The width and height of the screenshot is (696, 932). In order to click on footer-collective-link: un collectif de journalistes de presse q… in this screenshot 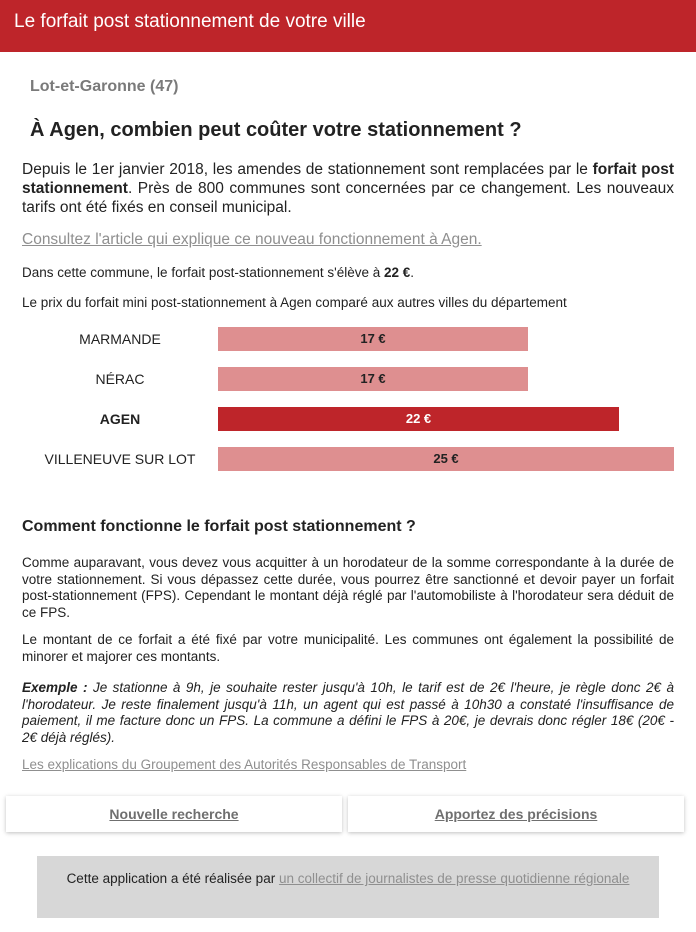, I will do `click(454, 878)`.